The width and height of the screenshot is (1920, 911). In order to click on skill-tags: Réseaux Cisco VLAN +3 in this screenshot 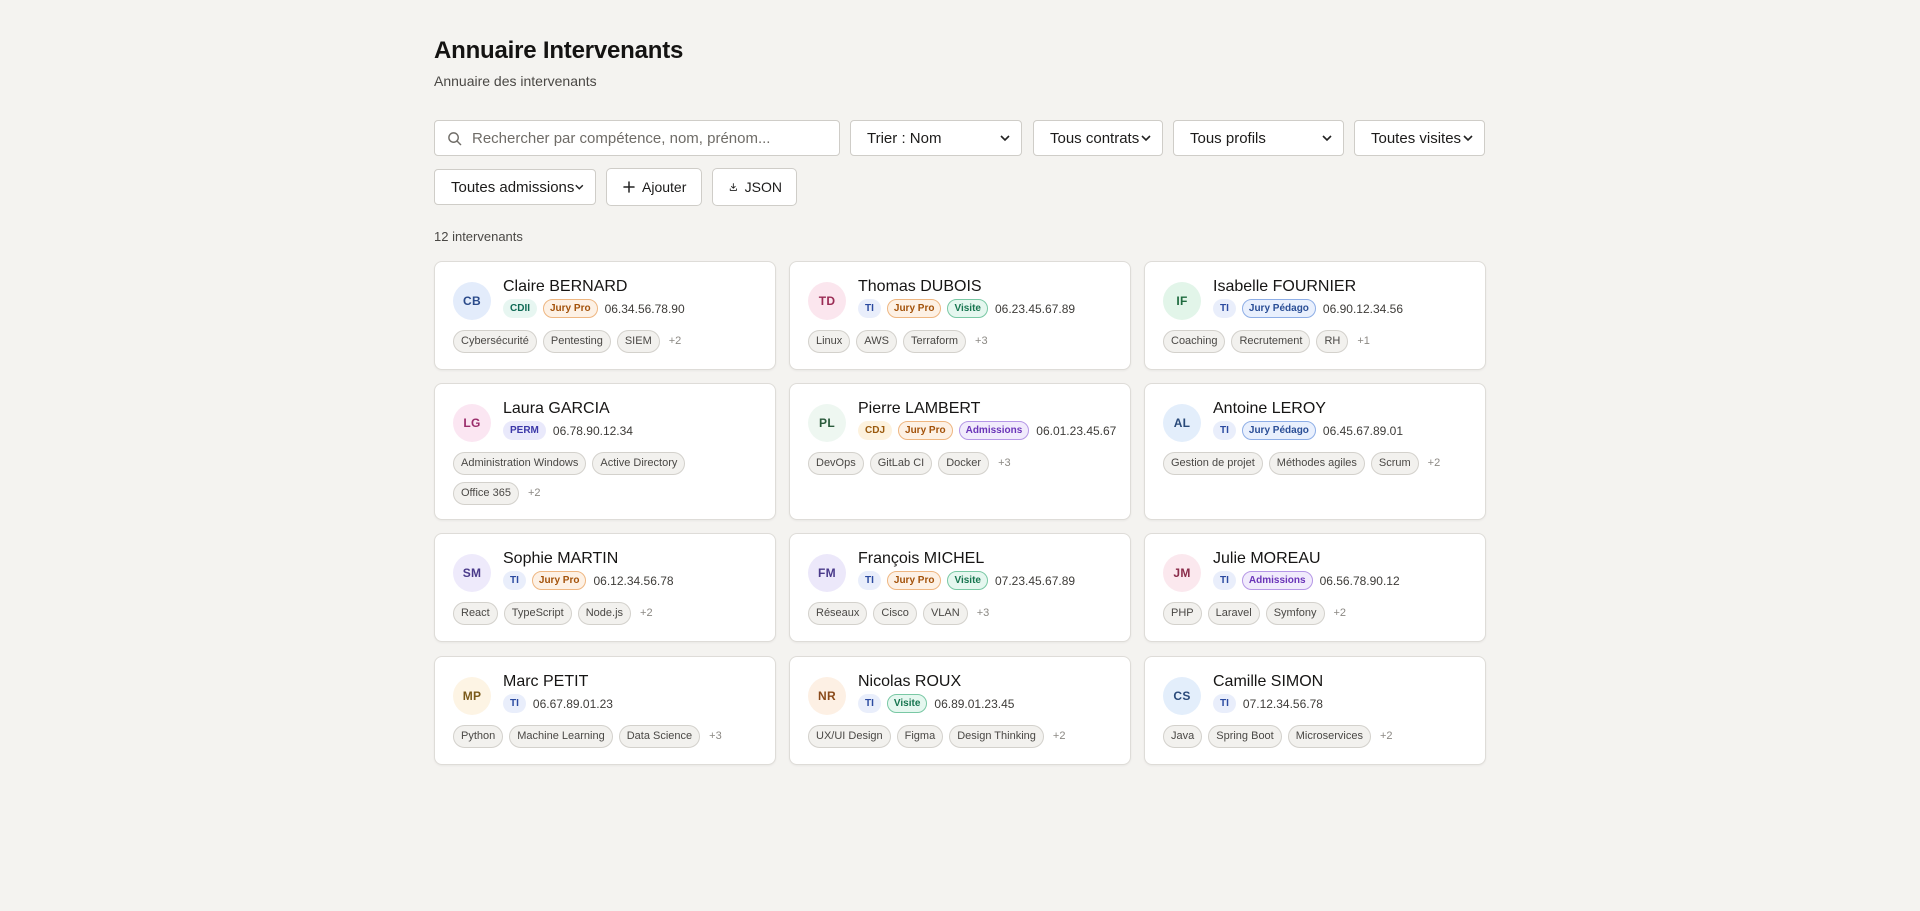, I will do `click(963, 617)`.